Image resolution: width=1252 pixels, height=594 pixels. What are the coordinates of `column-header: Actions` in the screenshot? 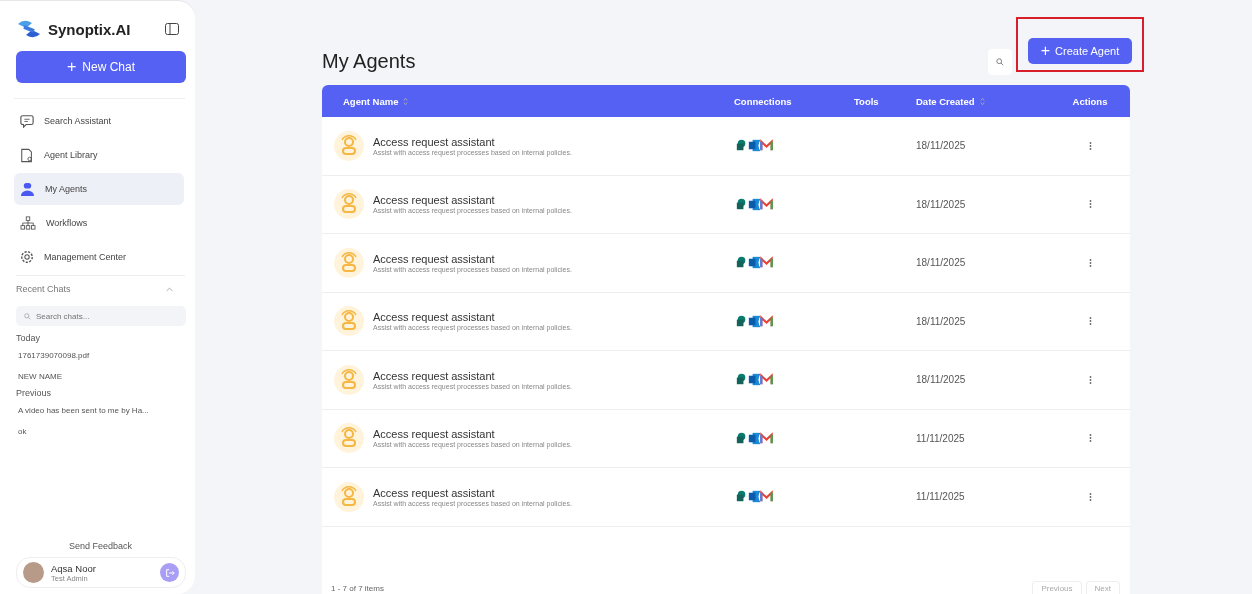 It's located at (1090, 101).